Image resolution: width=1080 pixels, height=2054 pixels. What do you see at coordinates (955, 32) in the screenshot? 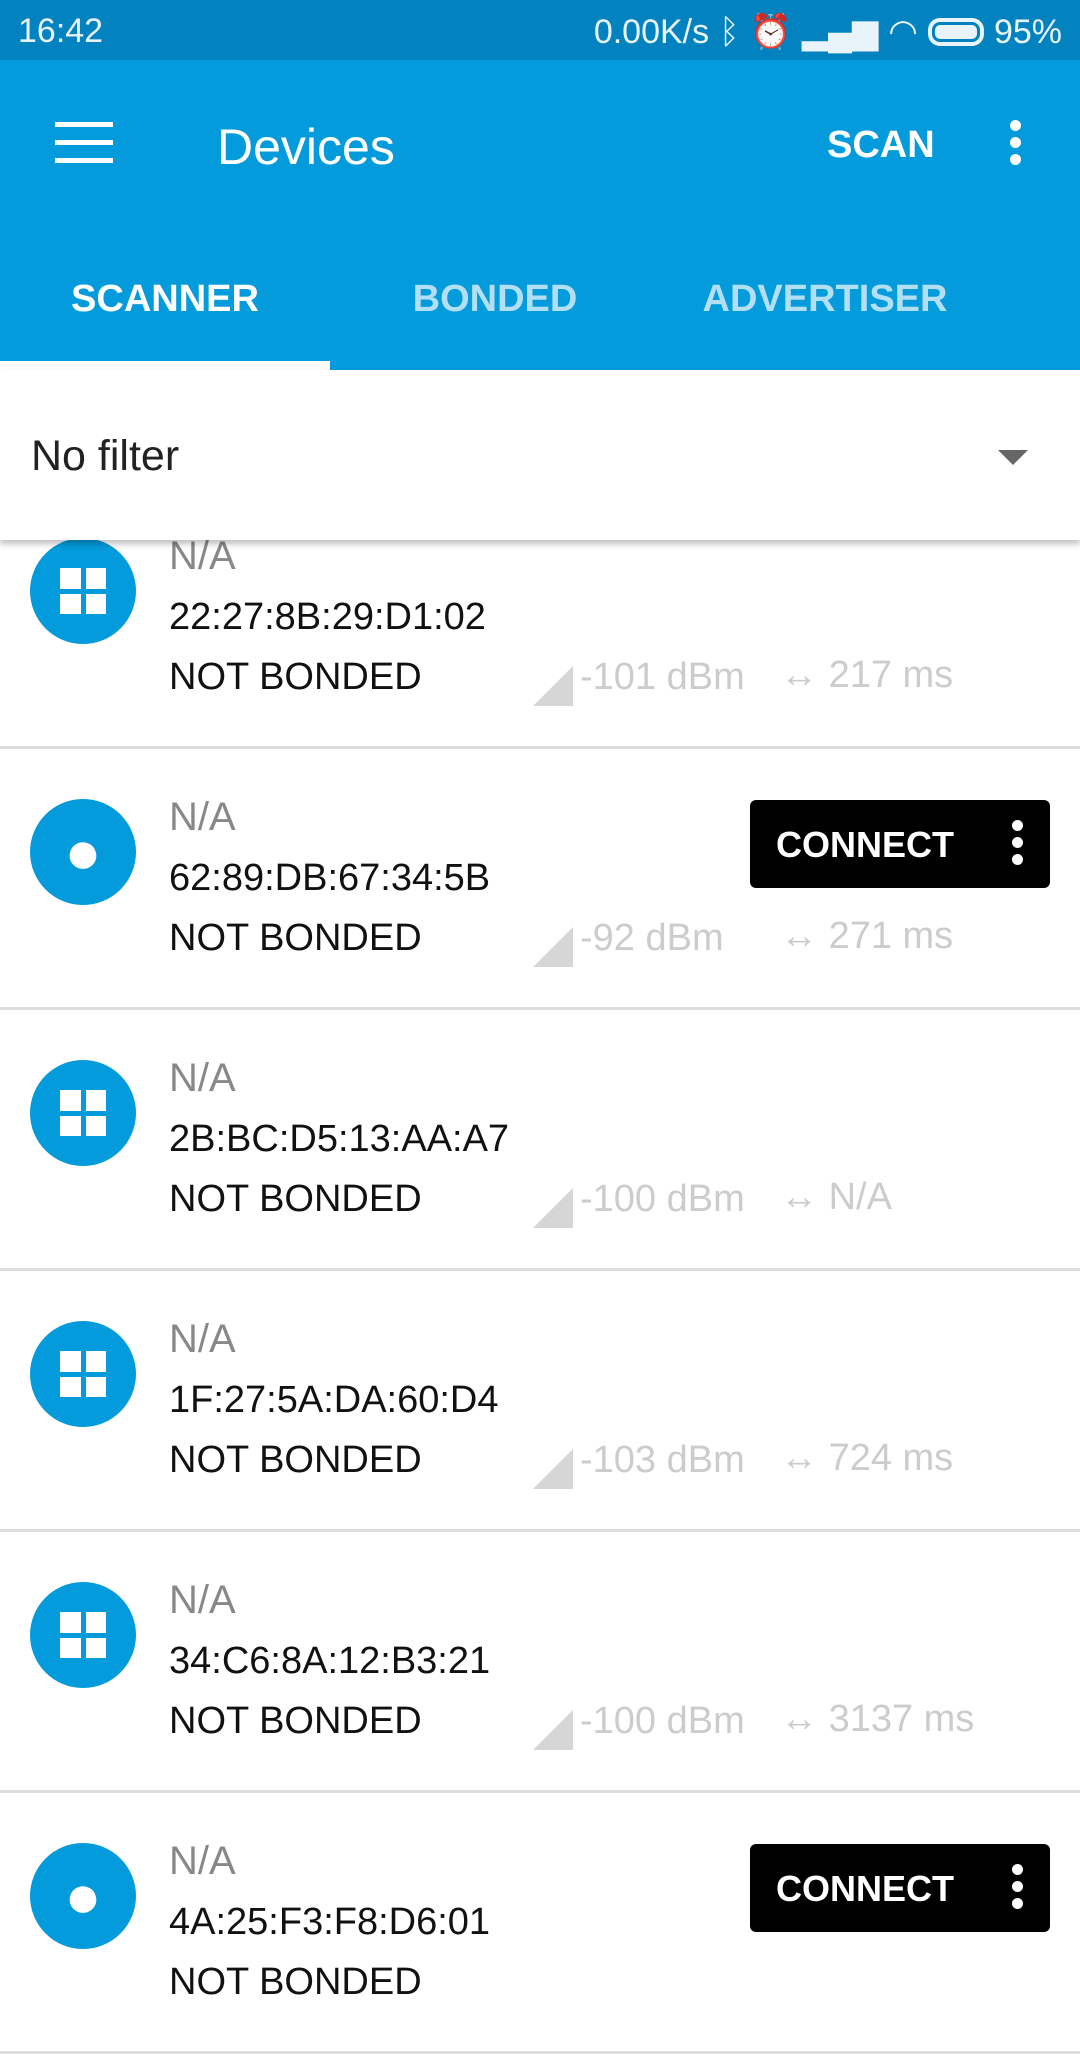
I see `battery-icon` at bounding box center [955, 32].